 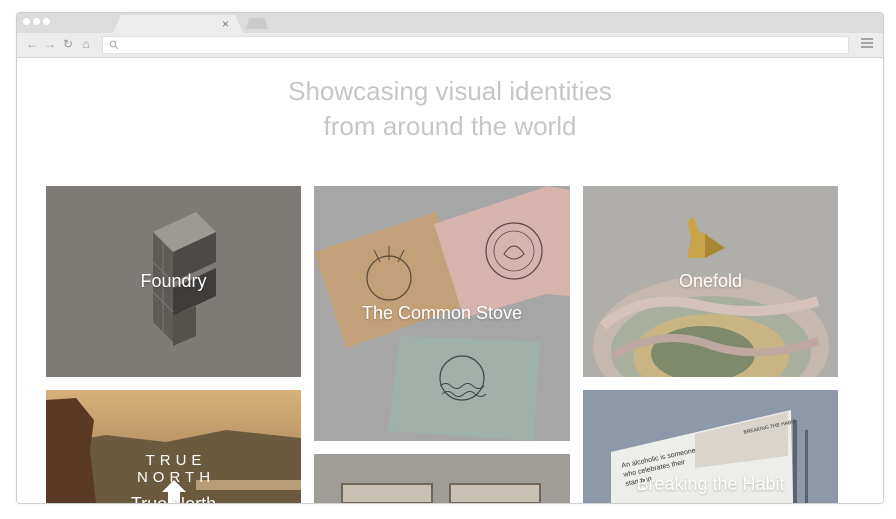 I want to click on card-onefold-label: Onefold, so click(x=710, y=281).